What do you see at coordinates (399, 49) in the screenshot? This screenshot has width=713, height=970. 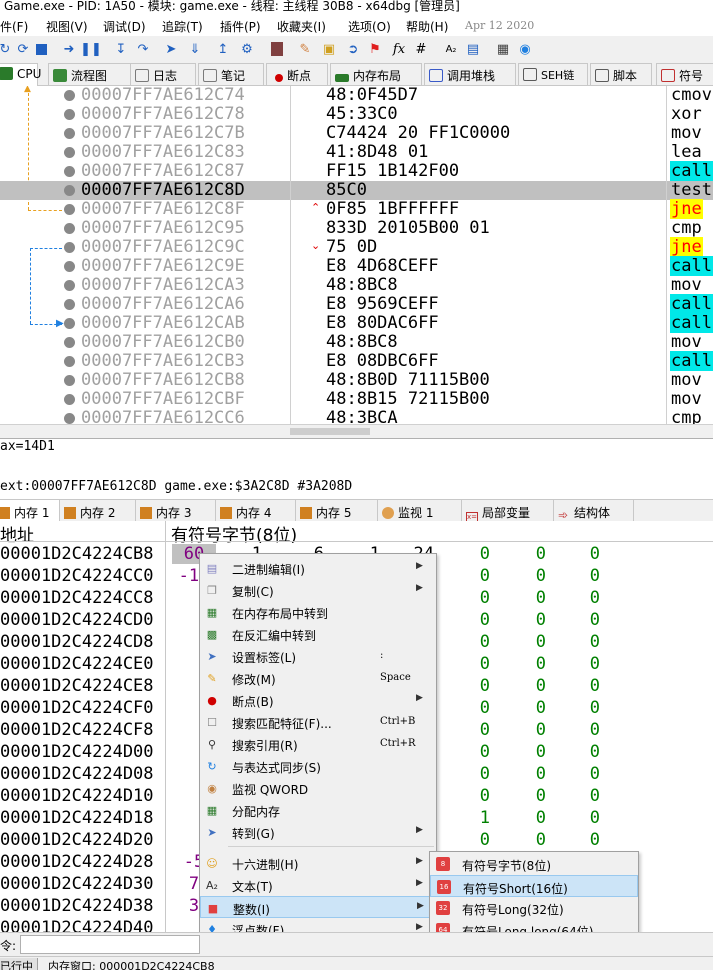 I see `functions-icon: fx` at bounding box center [399, 49].